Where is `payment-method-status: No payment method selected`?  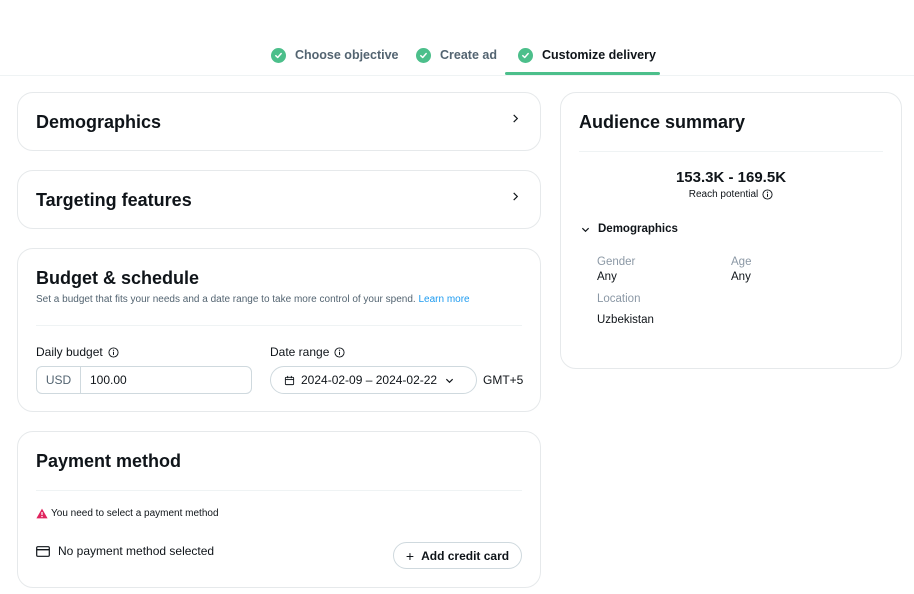 payment-method-status: No payment method selected is located at coordinates (125, 551).